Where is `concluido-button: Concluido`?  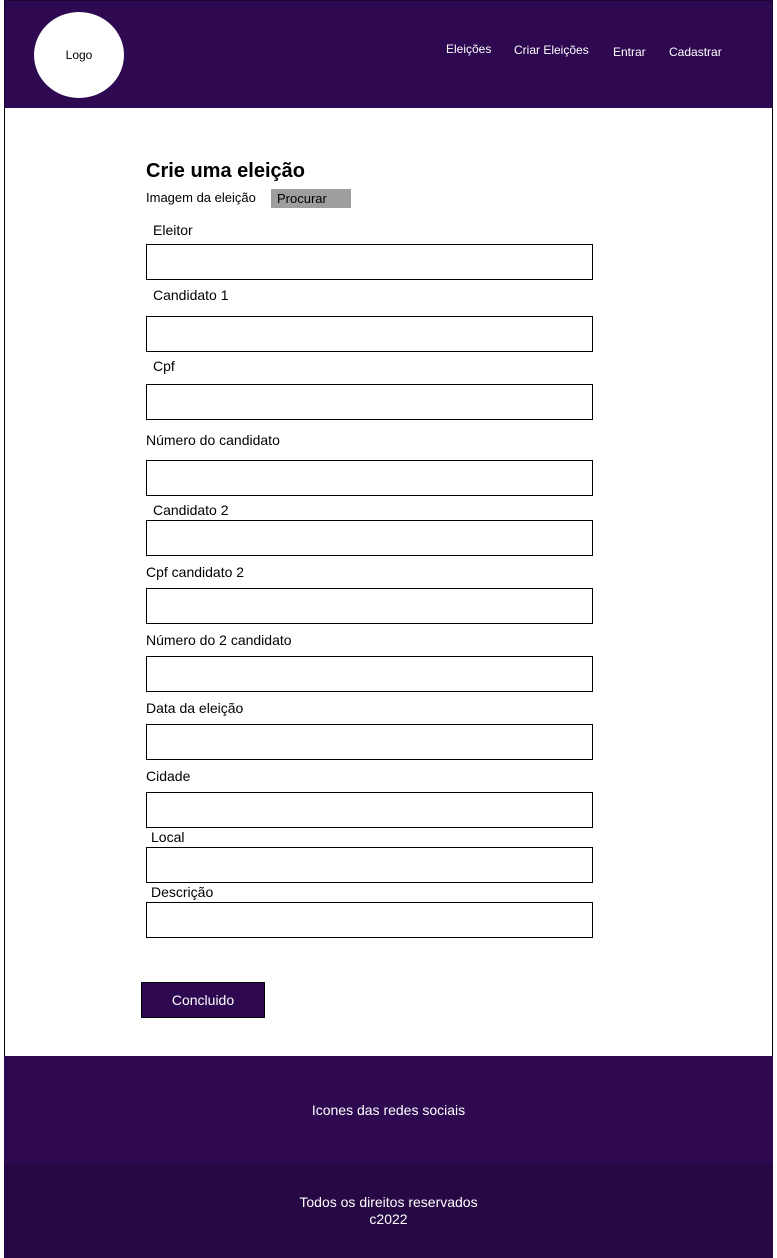 concluido-button: Concluido is located at coordinates (203, 1000).